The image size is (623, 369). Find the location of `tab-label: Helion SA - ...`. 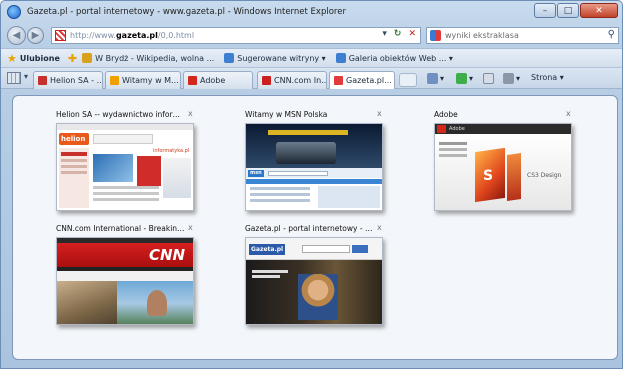

tab-label: Helion SA - ... is located at coordinates (76, 80).